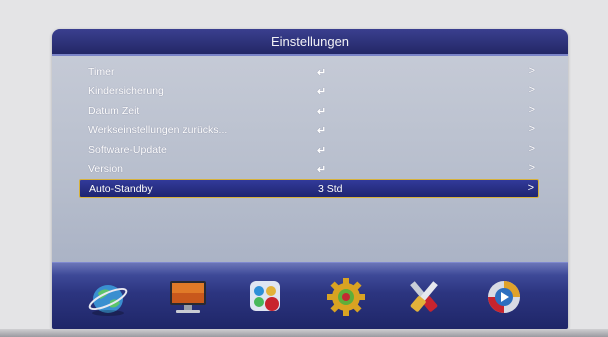 This screenshot has height=337, width=608. I want to click on menu-item-label: Kindersicherung, so click(126, 91).